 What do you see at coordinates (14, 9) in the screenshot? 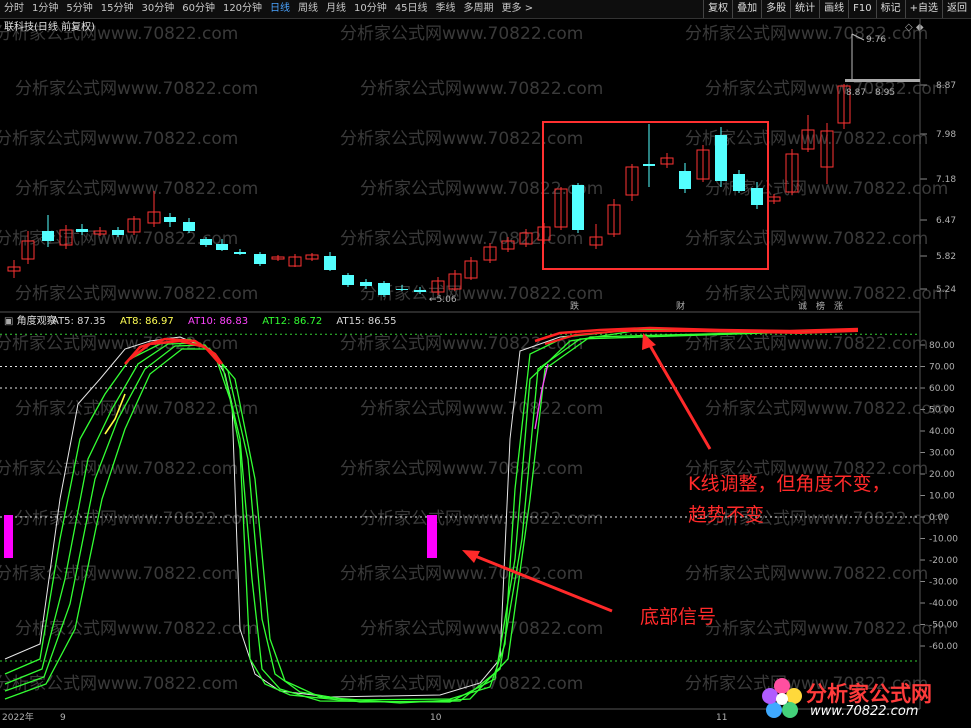
I see `period-tab-0: 分时` at bounding box center [14, 9].